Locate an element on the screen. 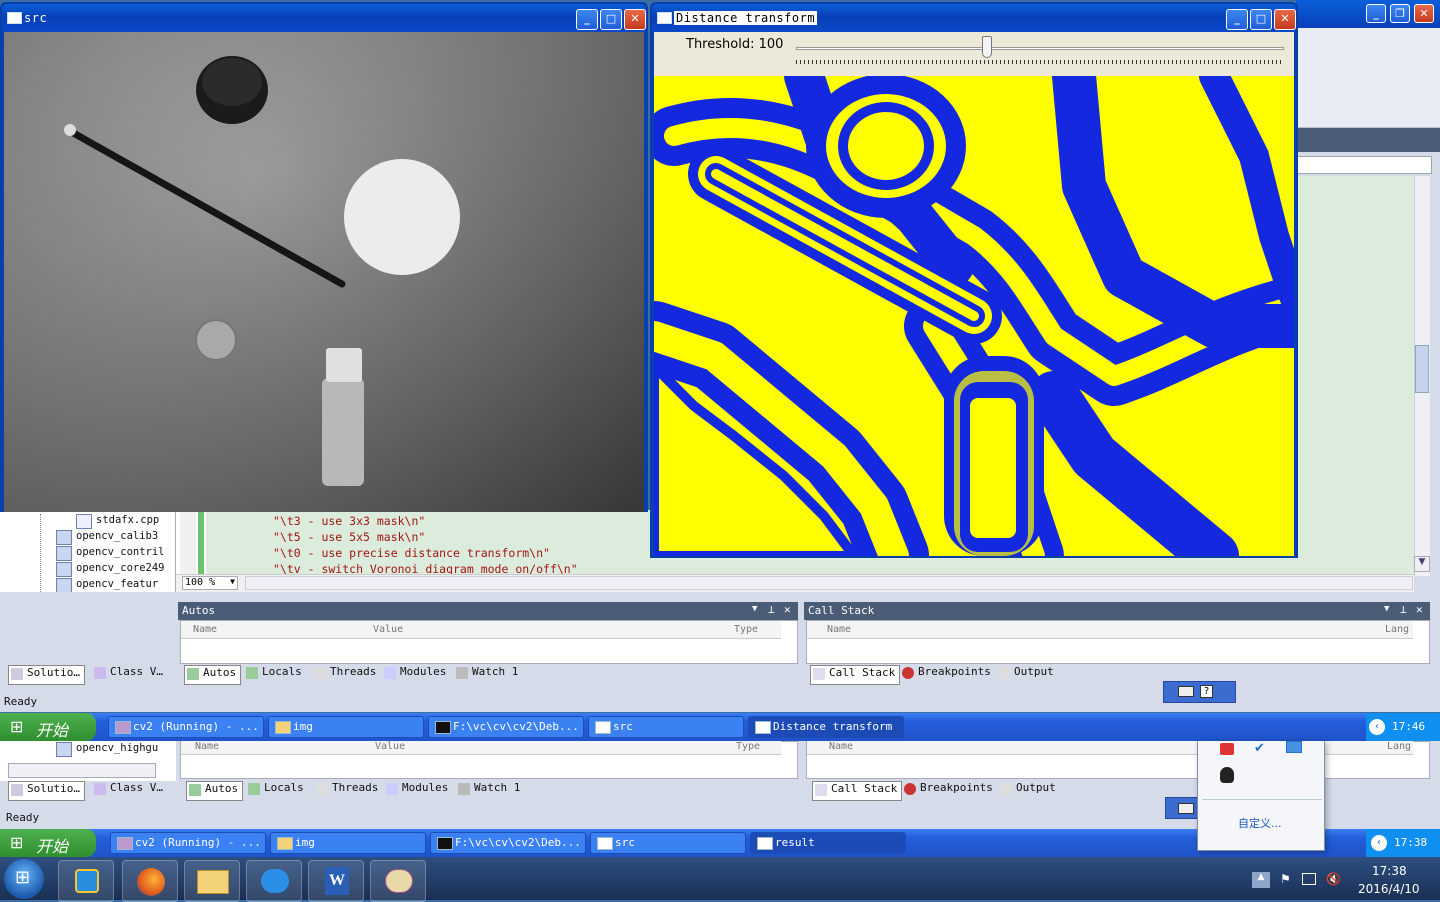  threshold-slider-thumb is located at coordinates (987, 47).